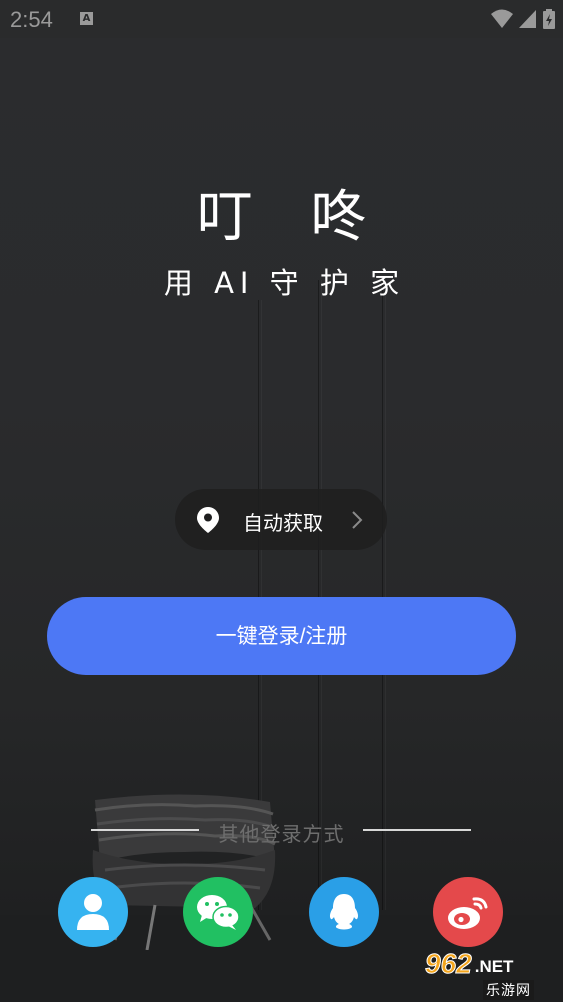 The image size is (563, 1002). What do you see at coordinates (502, 18) in the screenshot?
I see `wifi-icon` at bounding box center [502, 18].